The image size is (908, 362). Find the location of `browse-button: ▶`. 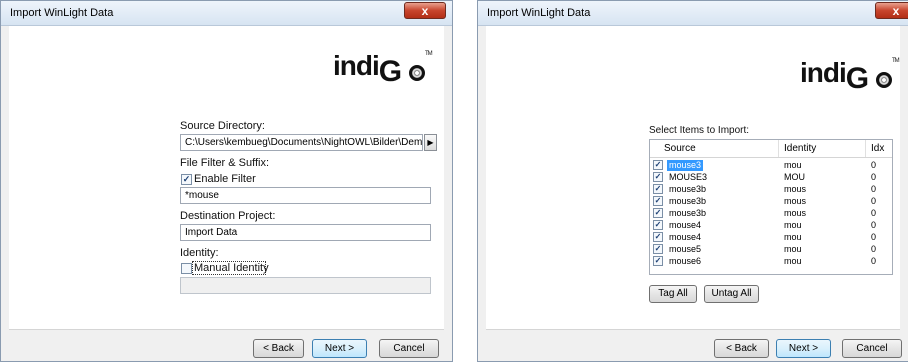

browse-button: ▶ is located at coordinates (430, 142).